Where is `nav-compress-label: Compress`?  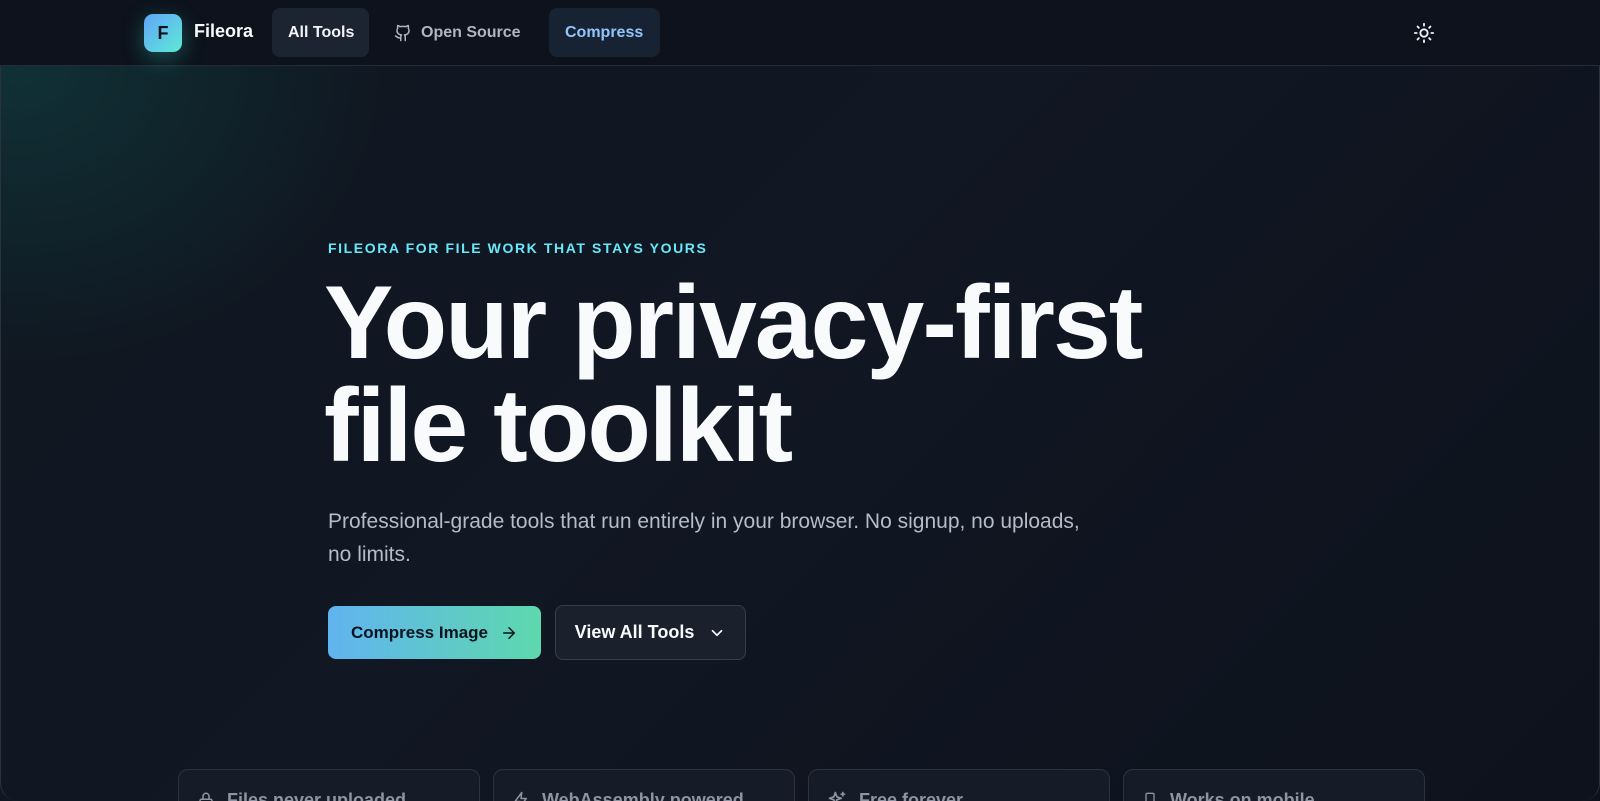 nav-compress-label: Compress is located at coordinates (604, 32).